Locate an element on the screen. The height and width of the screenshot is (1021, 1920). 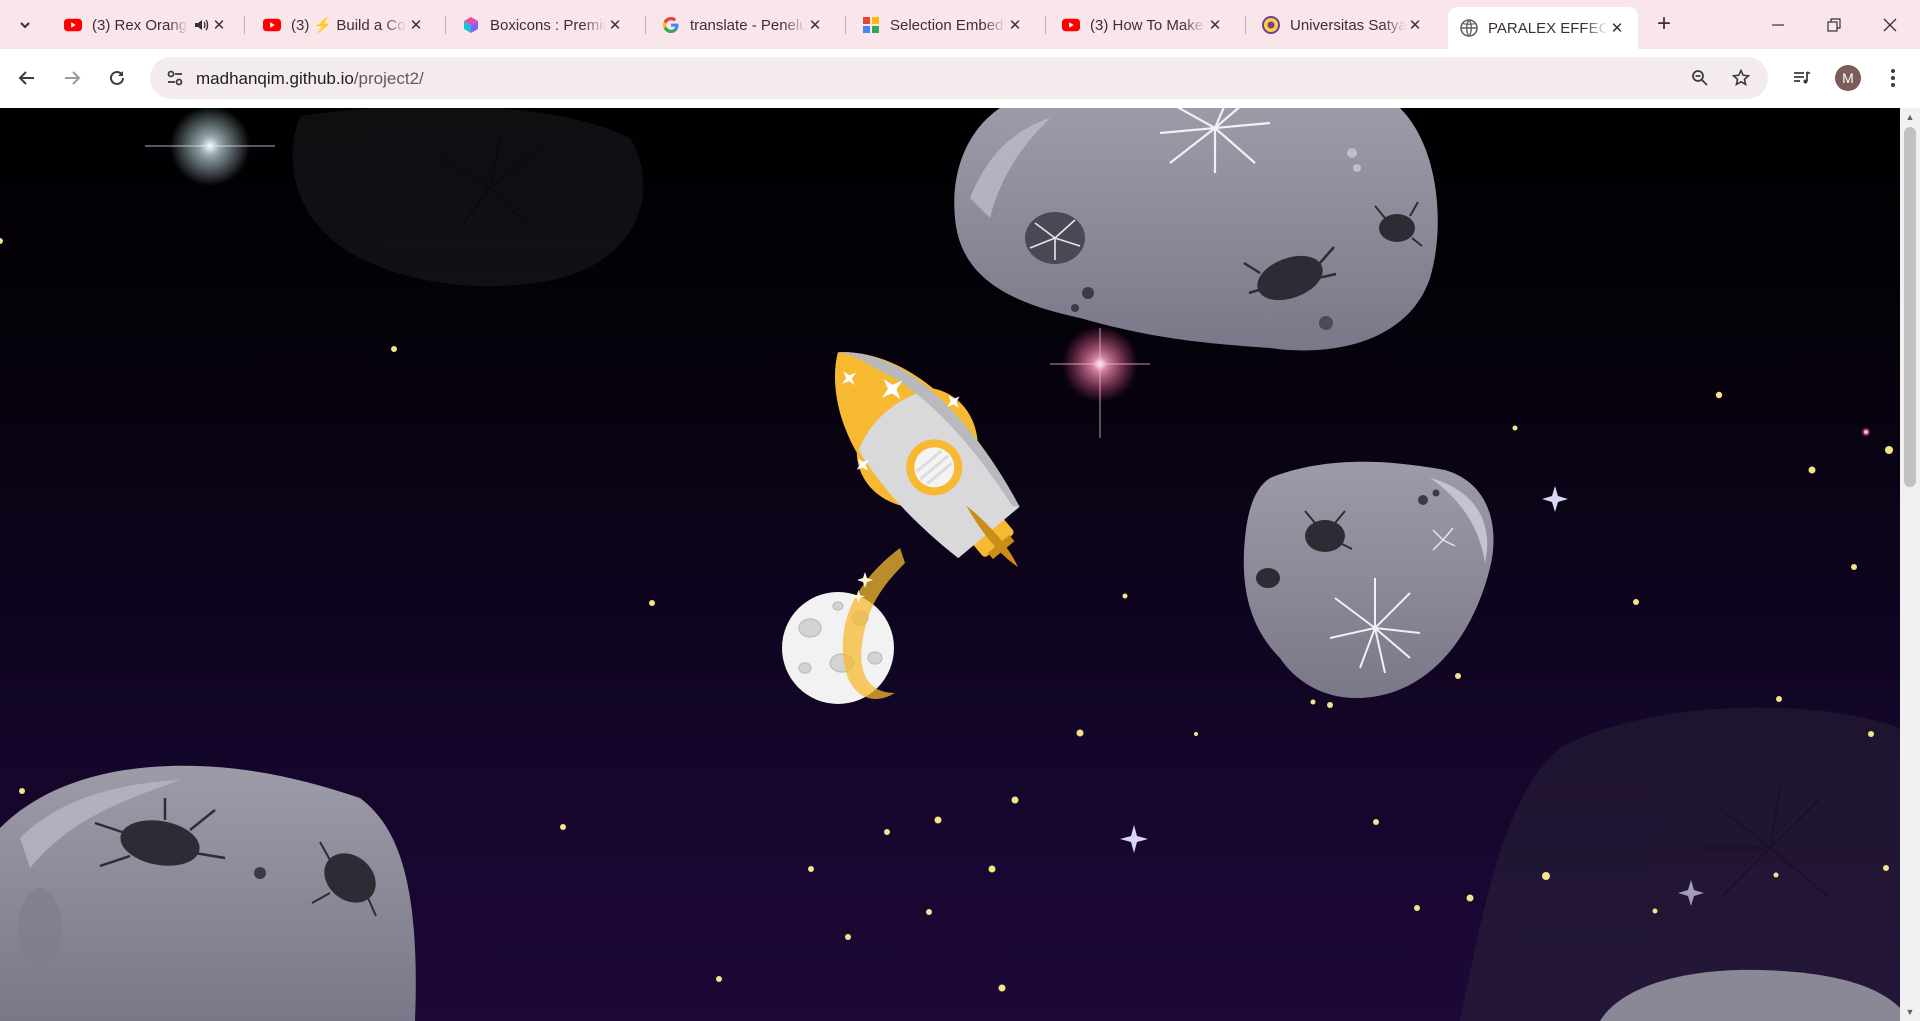
url-path: /project2/ is located at coordinates (388, 78).